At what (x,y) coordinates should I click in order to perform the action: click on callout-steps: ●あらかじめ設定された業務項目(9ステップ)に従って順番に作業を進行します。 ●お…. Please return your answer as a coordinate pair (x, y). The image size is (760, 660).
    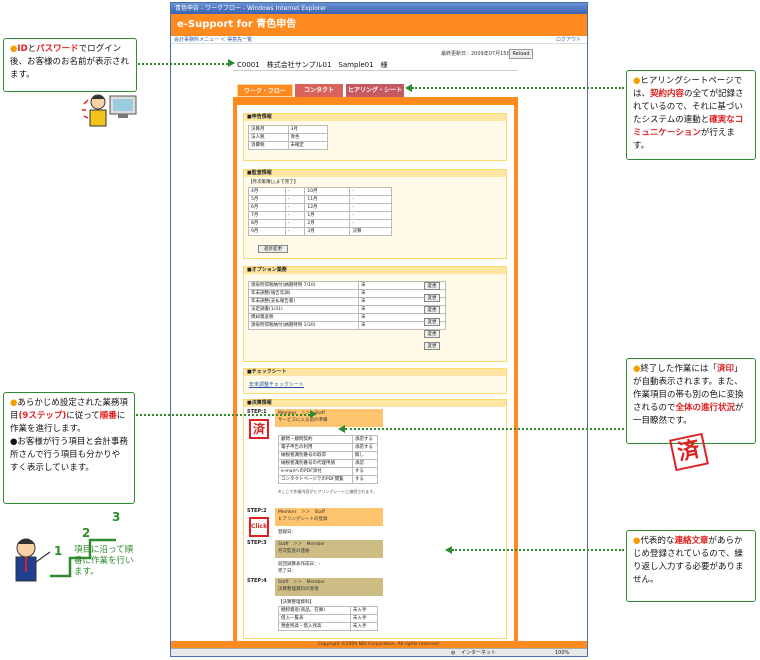
    Looking at the image, I should click on (69, 448).